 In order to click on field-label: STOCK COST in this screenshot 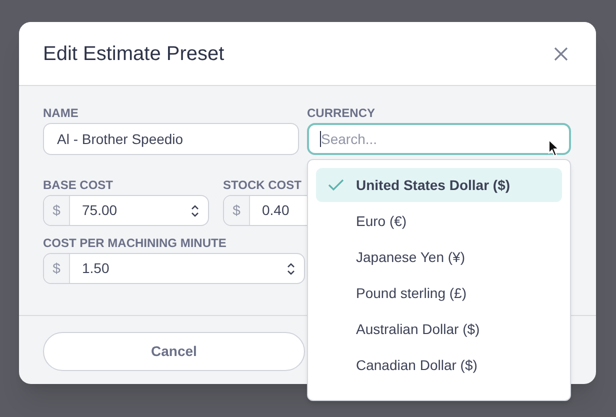, I will do `click(262, 184)`.